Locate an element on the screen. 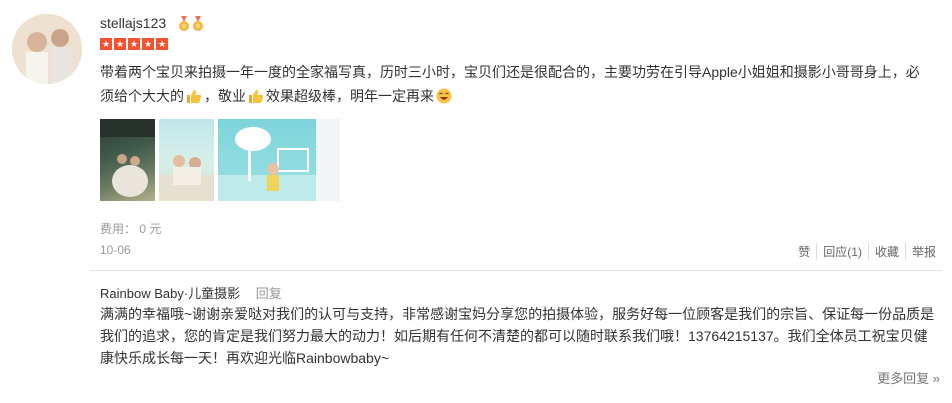  review-date: 10-06 is located at coordinates (115, 250).